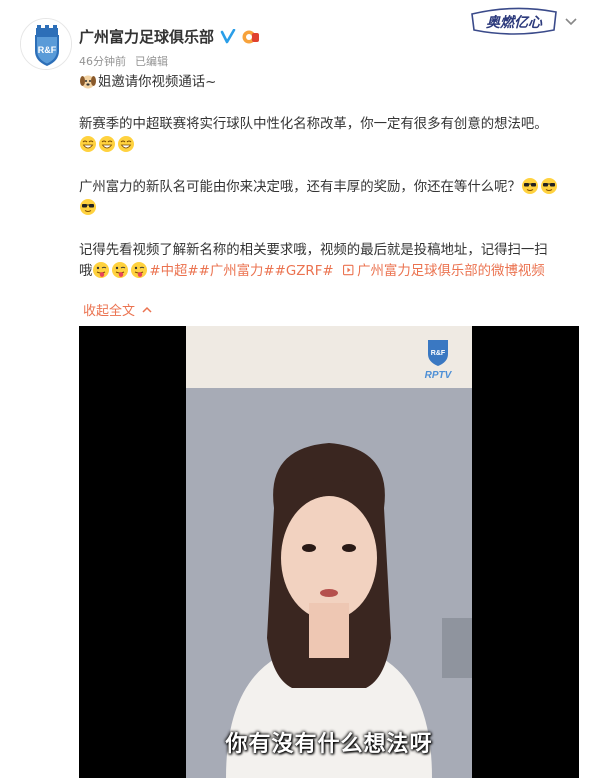  Describe the element at coordinates (571, 21) in the screenshot. I see `chevron-down-icon` at that location.